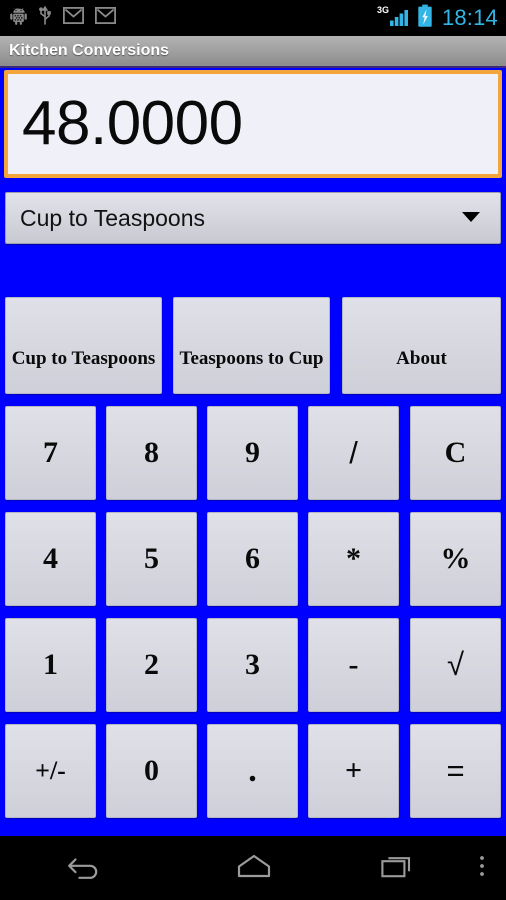 The image size is (506, 900). I want to click on action-button-cup-to-teaspoons: Cup to Teaspoons, so click(83, 345).